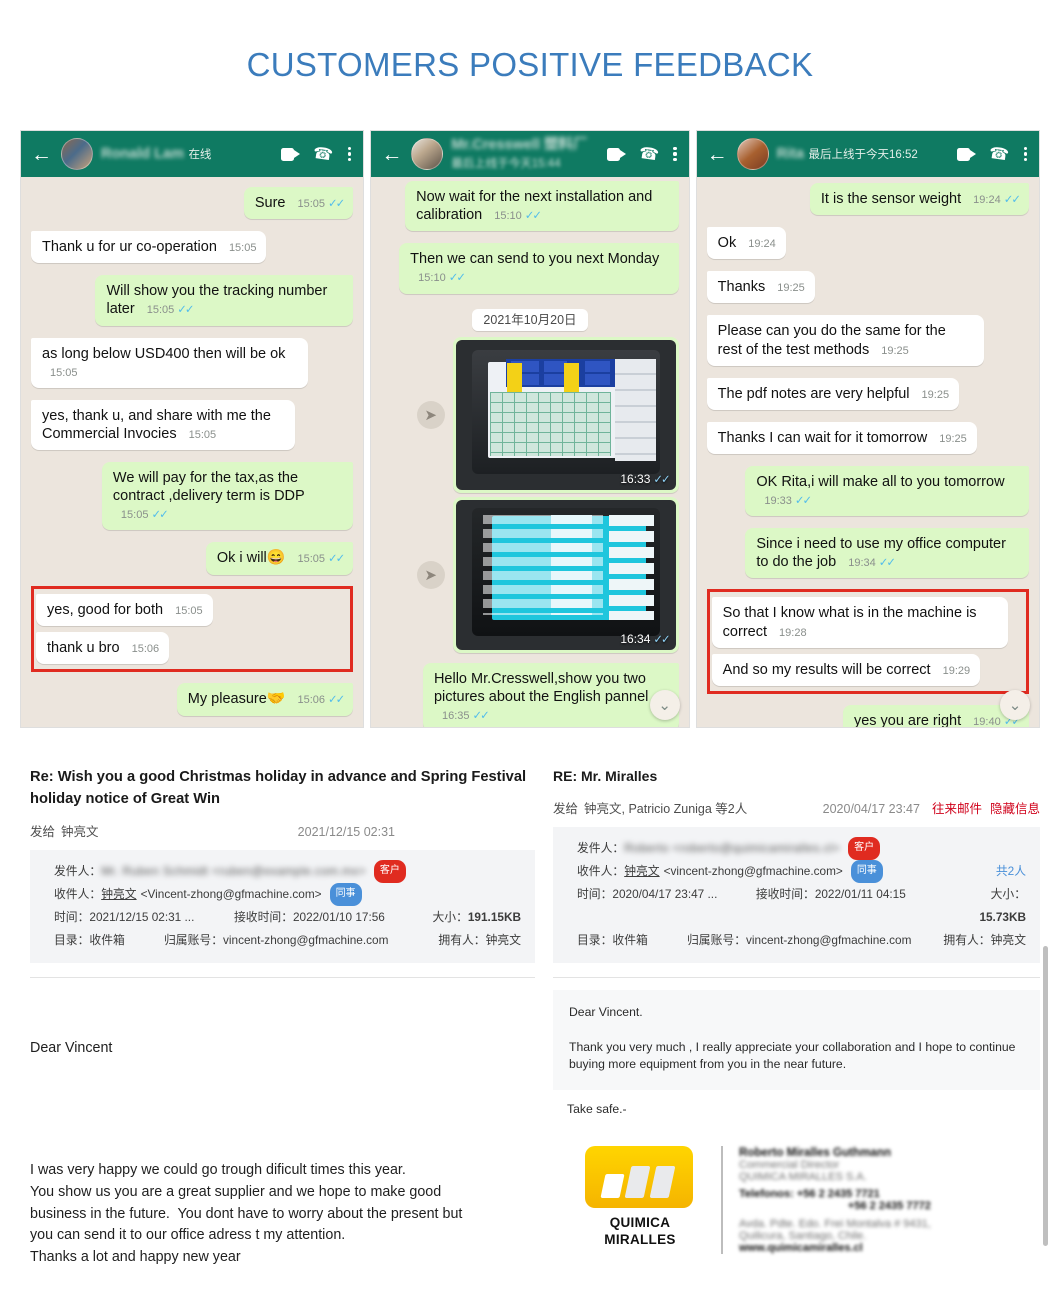 The image size is (1060, 1300). Describe the element at coordinates (78, 871) in the screenshot. I see `from-label: 发件人：` at that location.